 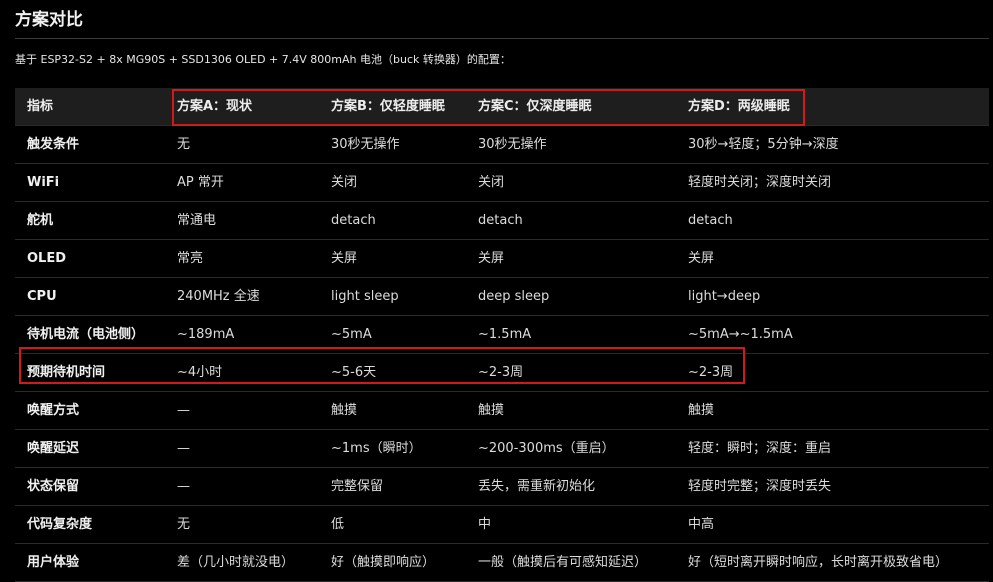 What do you see at coordinates (392, 144) in the screenshot?
I see `cell-plan-b: 30秒无操作` at bounding box center [392, 144].